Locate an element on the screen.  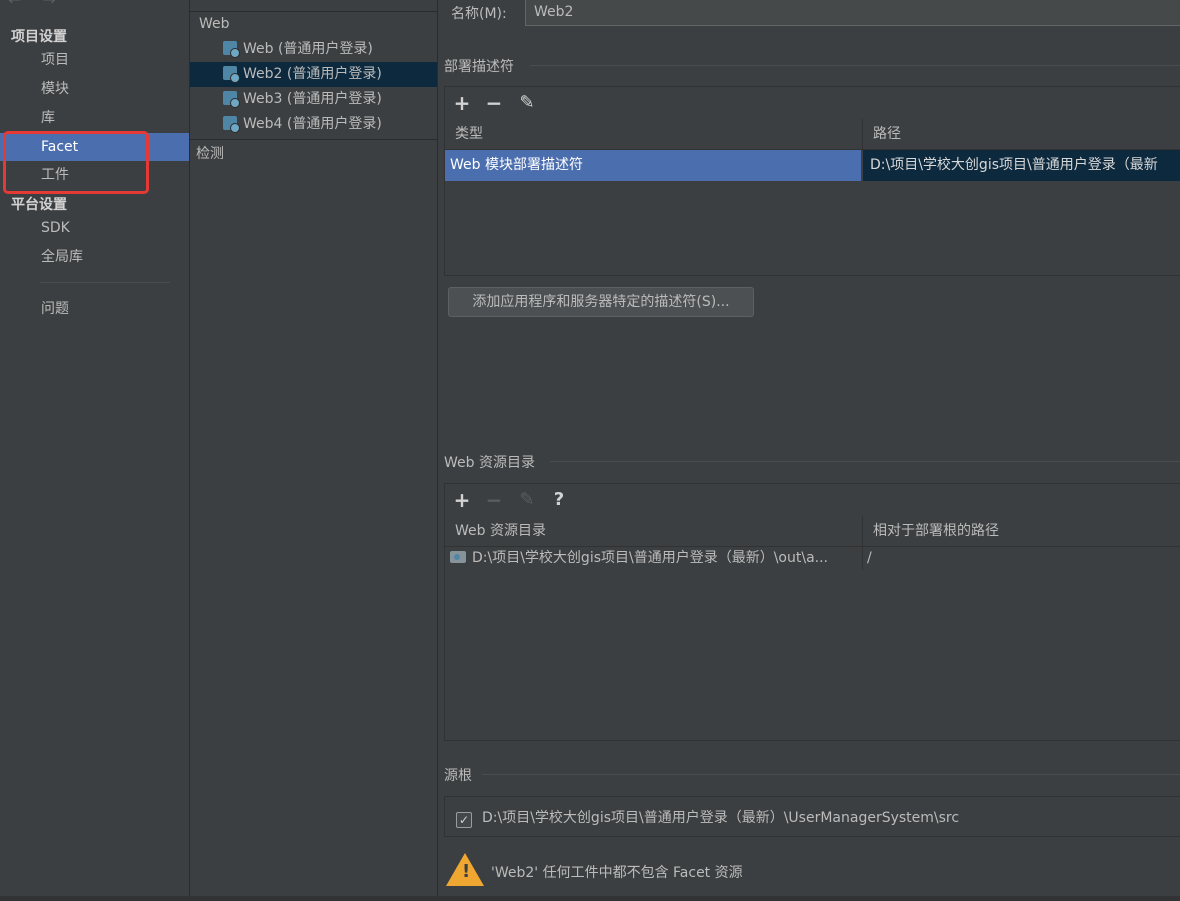
web-folder-icon is located at coordinates (458, 557).